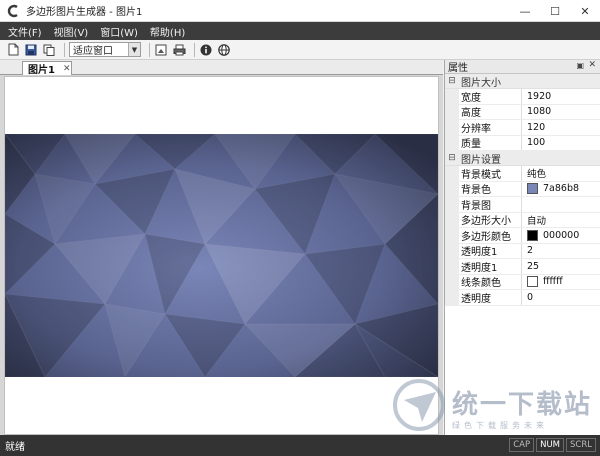 This screenshot has height=456, width=600. I want to click on property-value: 100, so click(561, 142).